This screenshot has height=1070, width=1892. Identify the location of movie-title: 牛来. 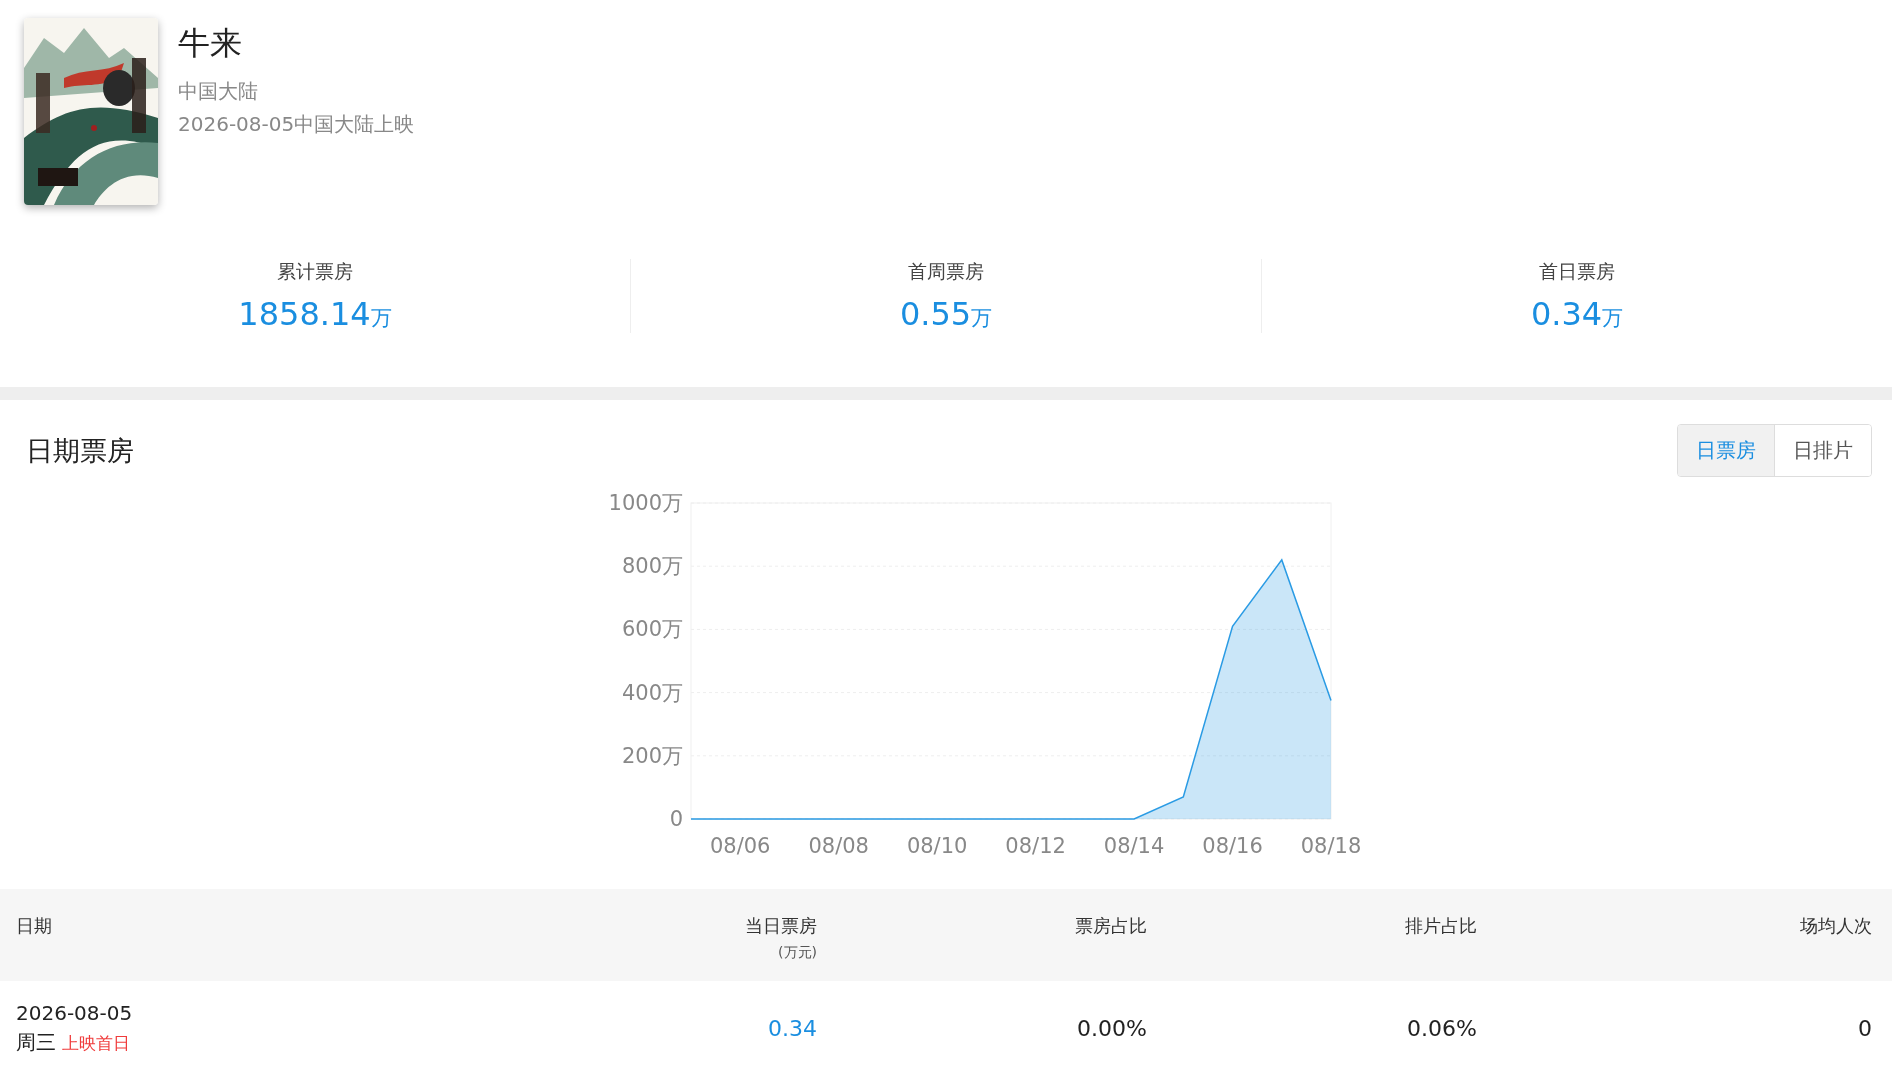
(210, 43).